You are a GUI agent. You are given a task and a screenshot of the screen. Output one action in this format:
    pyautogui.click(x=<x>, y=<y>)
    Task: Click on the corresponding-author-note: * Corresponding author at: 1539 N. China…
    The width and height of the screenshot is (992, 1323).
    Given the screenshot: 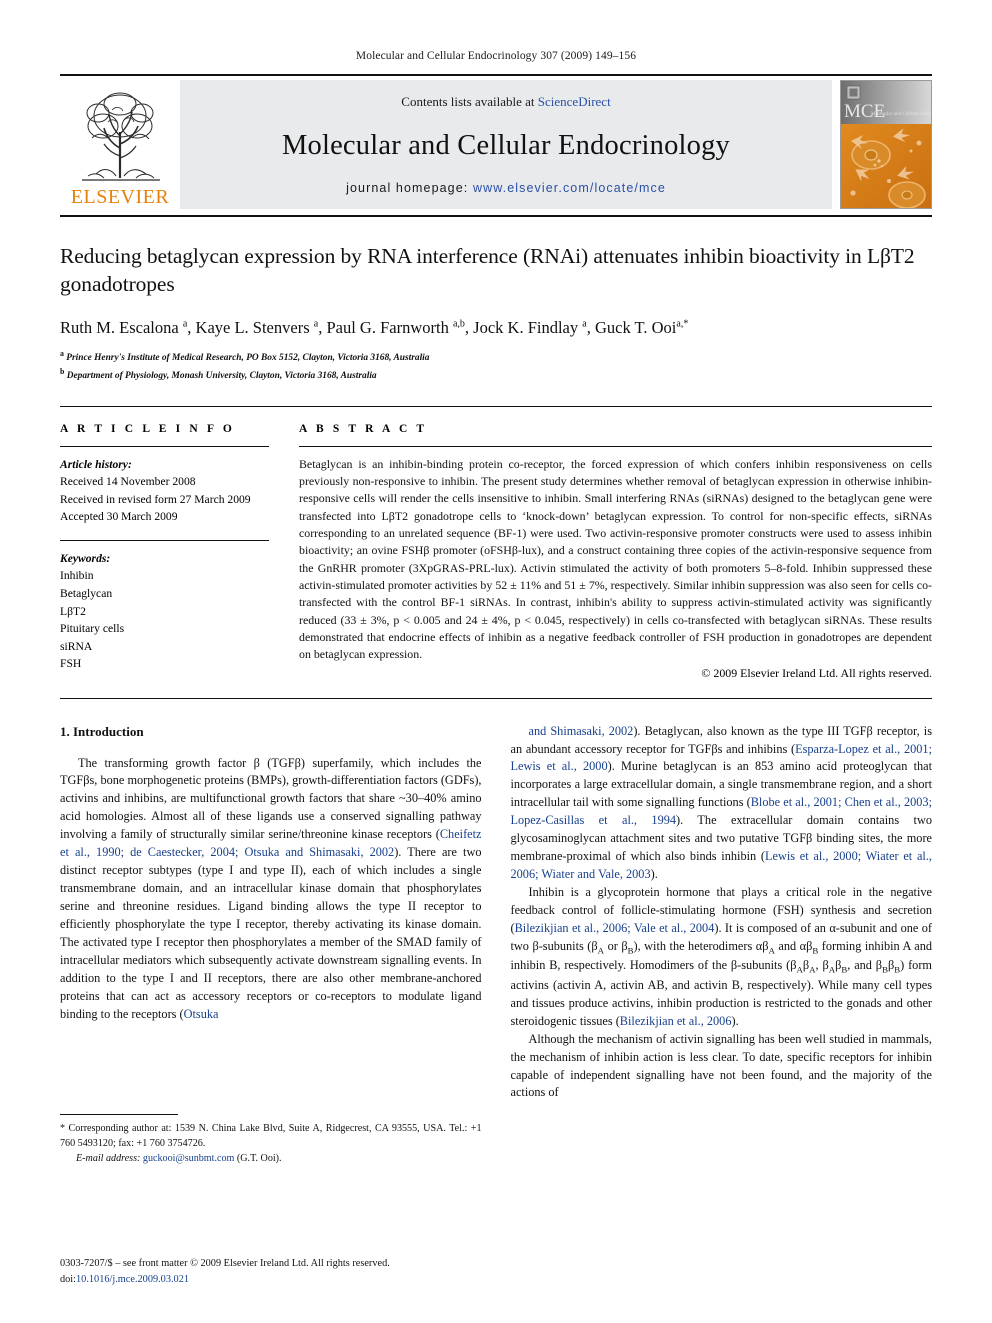 What is the action you would take?
    pyautogui.click(x=271, y=1143)
    